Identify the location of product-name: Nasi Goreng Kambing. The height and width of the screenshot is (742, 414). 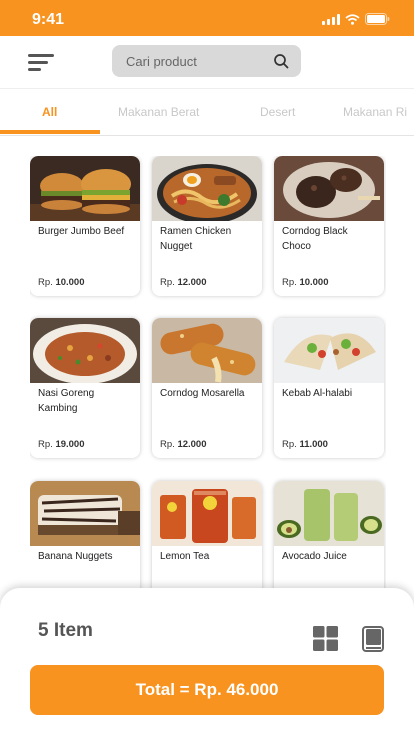
(66, 401).